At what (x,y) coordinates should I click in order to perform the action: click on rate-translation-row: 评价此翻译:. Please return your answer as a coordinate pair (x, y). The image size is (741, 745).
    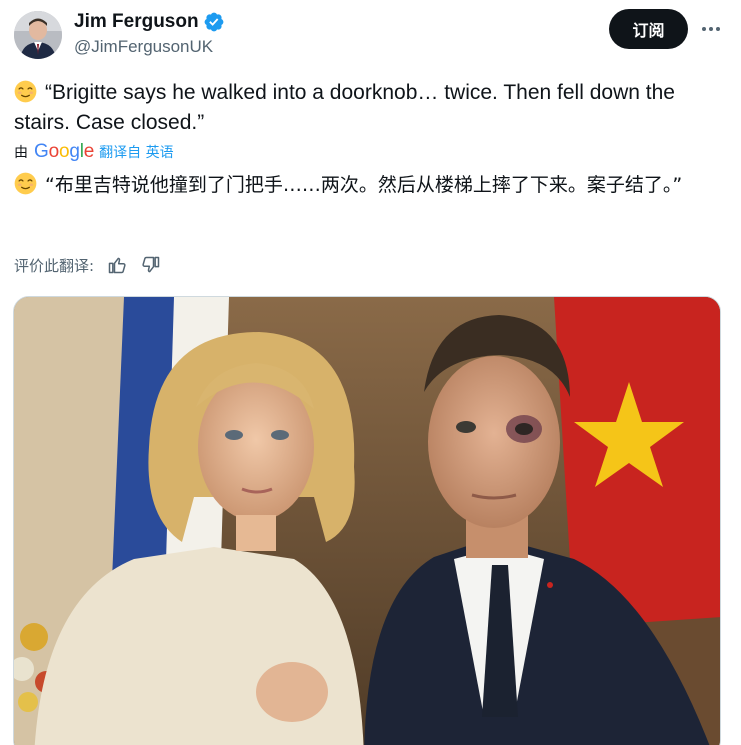
    Looking at the image, I should click on (88, 265).